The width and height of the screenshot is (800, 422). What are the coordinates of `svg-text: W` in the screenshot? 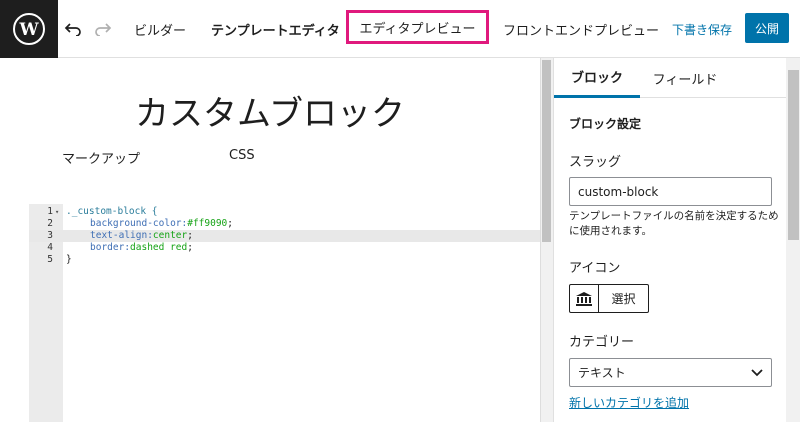 It's located at (28, 30).